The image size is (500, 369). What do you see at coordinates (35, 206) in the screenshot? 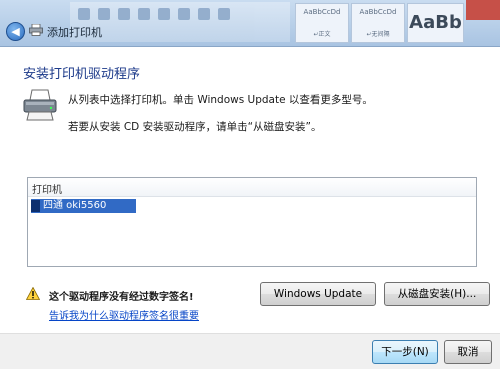
I see `selection-marker` at bounding box center [35, 206].